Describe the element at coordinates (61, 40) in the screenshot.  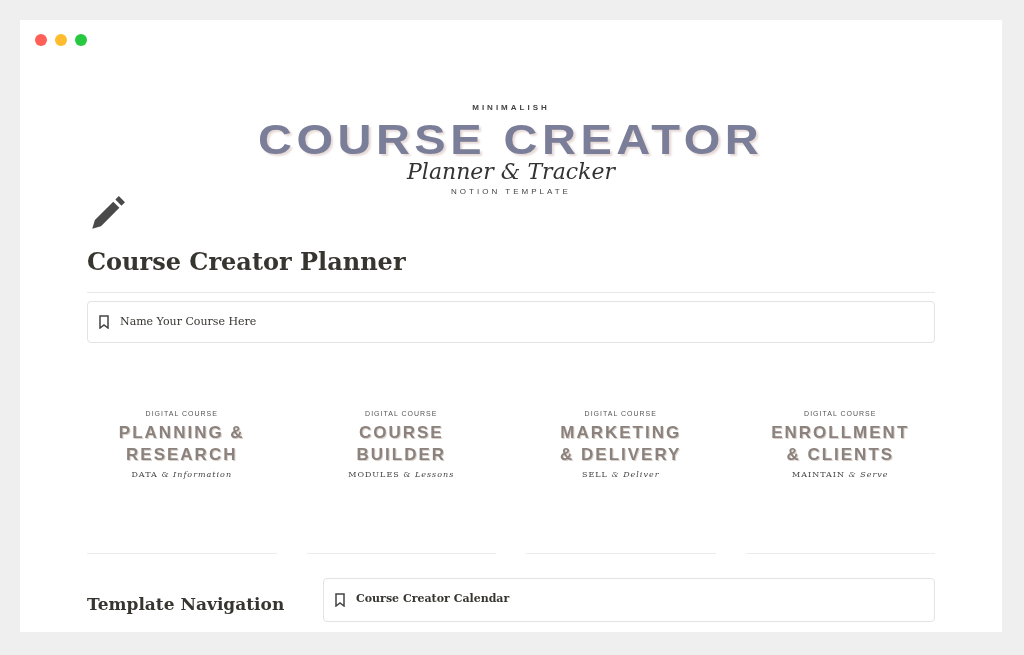
I see `minimize-window-button` at that location.